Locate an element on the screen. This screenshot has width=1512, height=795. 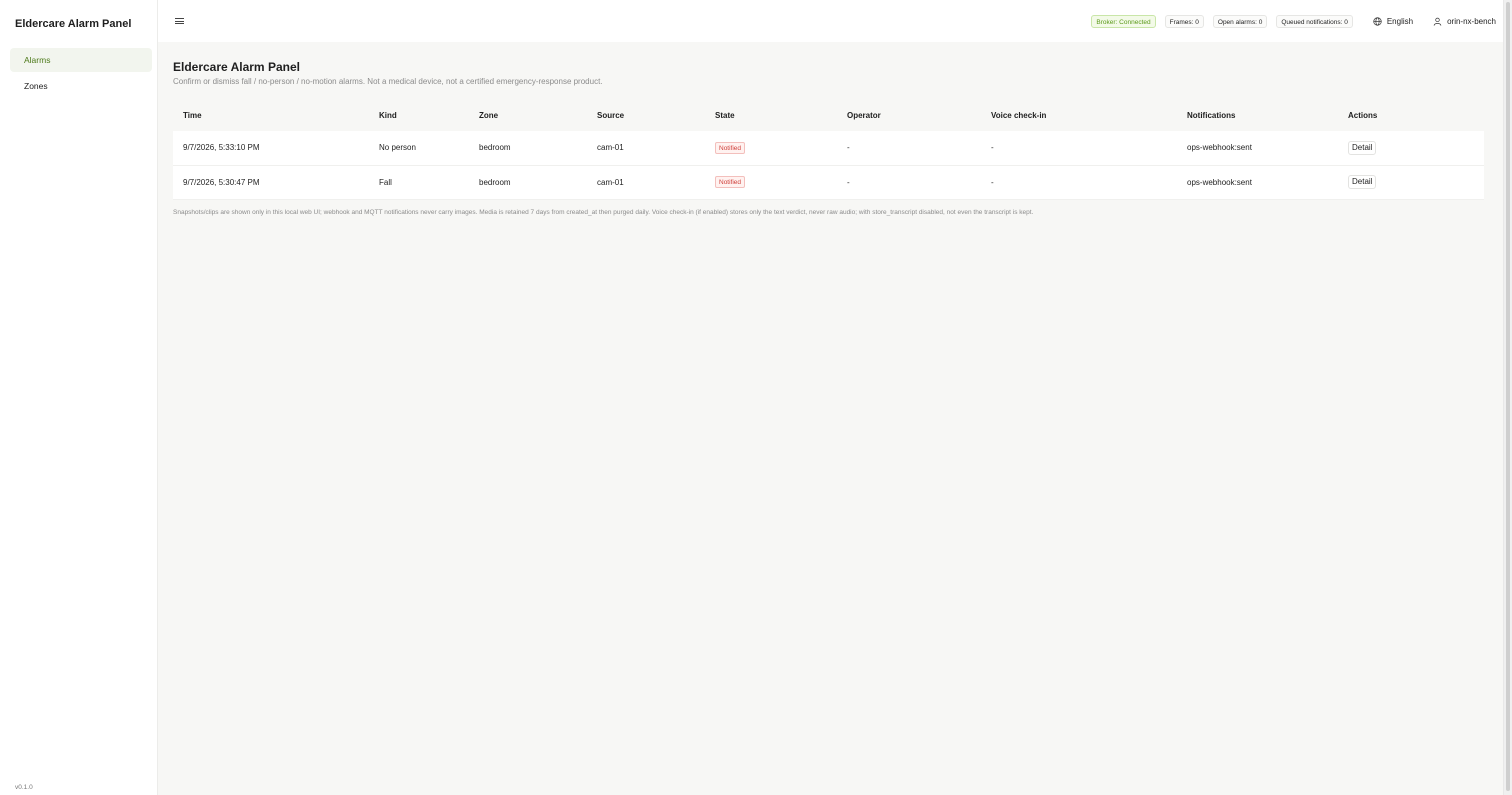
column-header-kind: Kind is located at coordinates (419, 115).